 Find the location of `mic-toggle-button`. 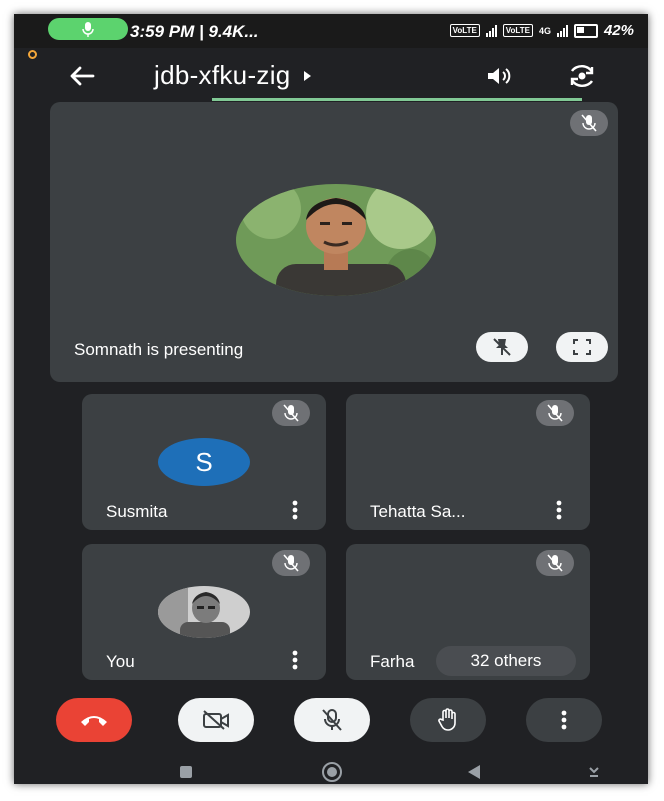

mic-toggle-button is located at coordinates (332, 720).